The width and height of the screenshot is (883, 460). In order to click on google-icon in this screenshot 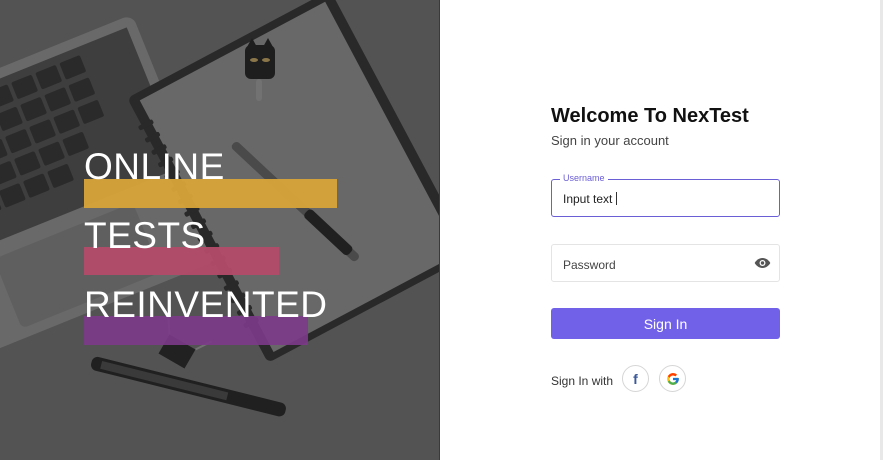, I will do `click(672, 378)`.